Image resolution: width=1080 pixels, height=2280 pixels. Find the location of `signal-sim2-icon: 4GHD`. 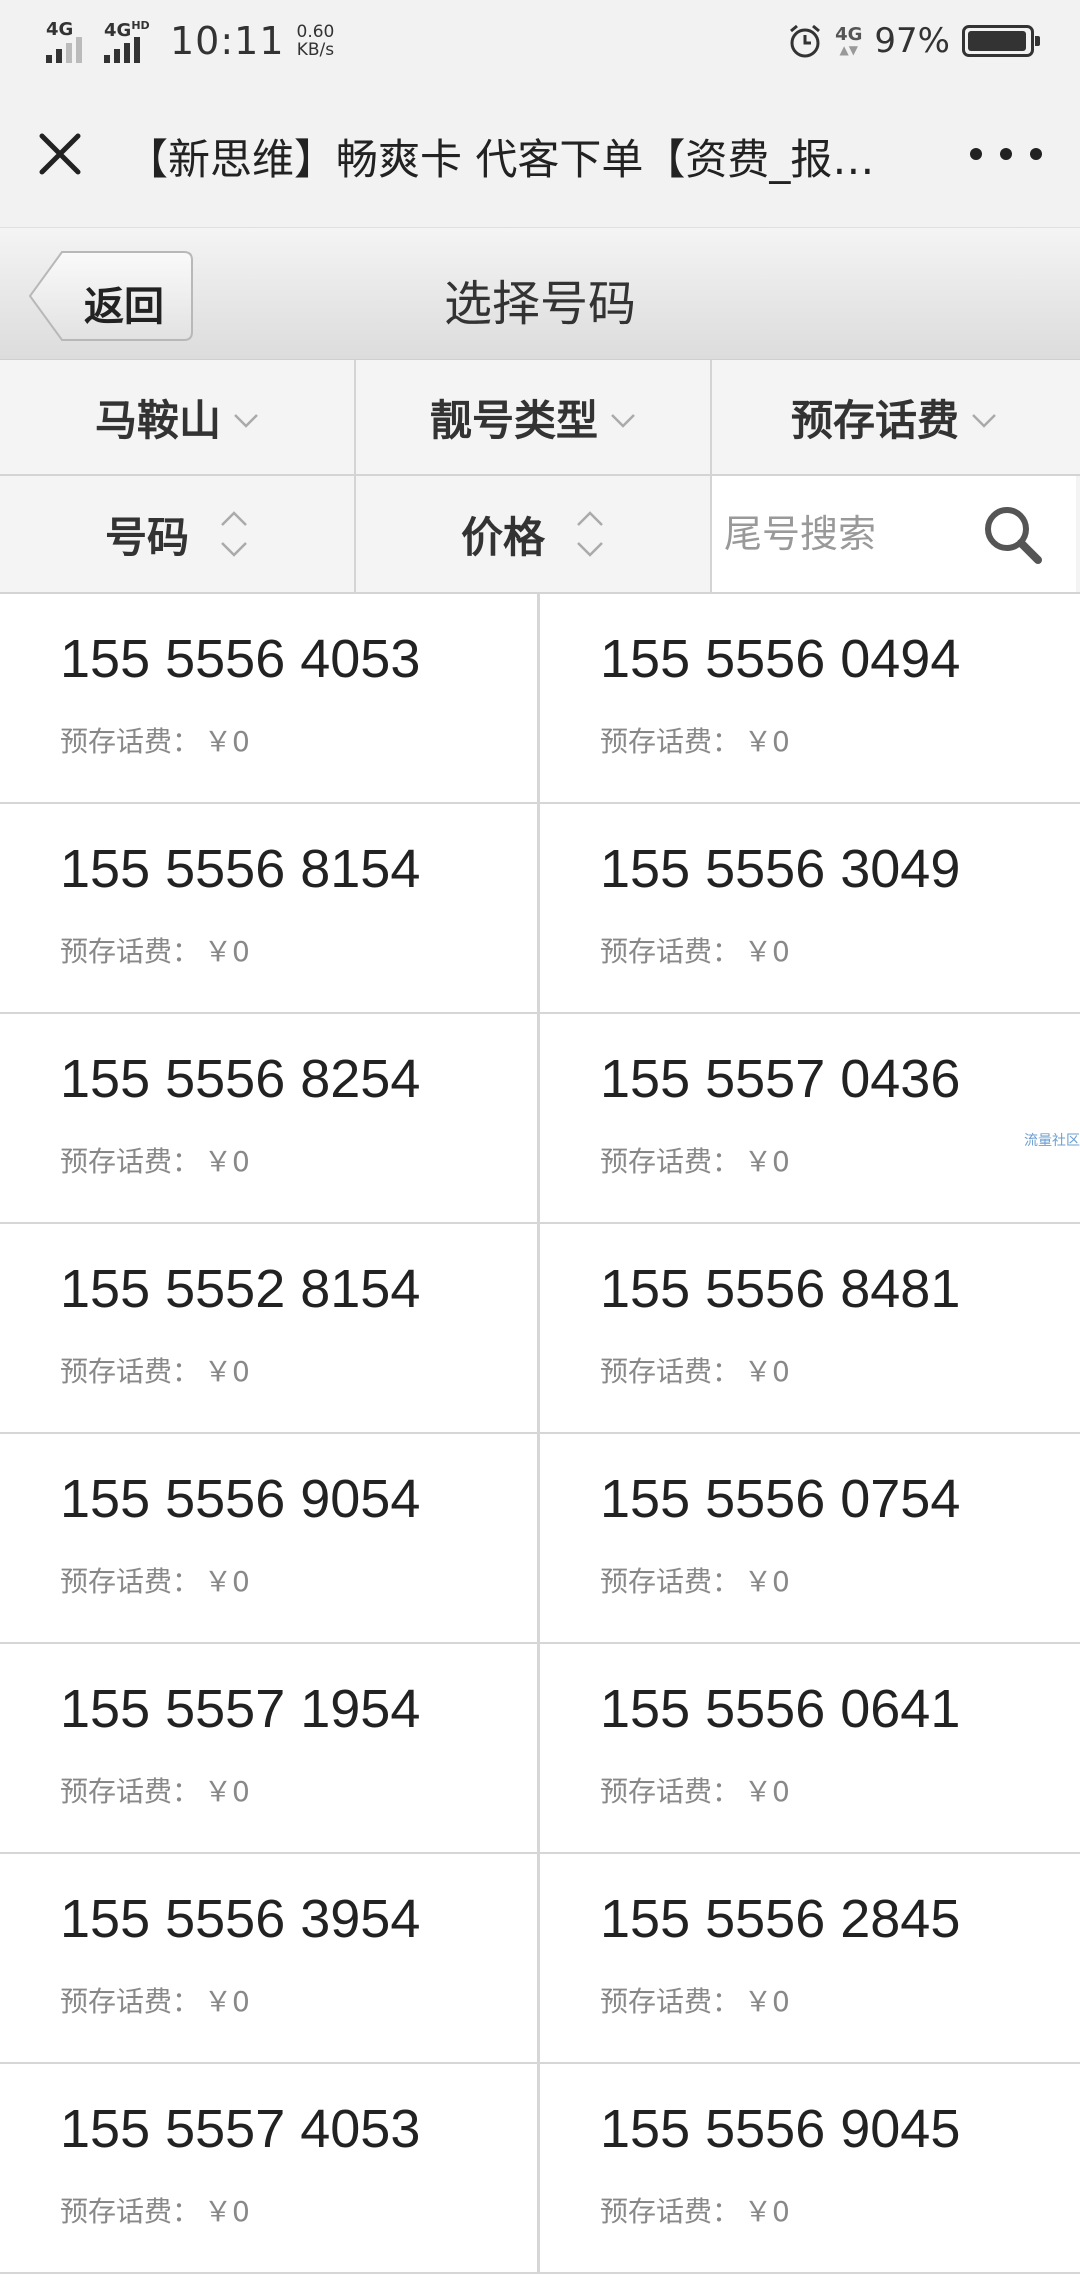

signal-sim2-icon: 4GHD is located at coordinates (127, 41).